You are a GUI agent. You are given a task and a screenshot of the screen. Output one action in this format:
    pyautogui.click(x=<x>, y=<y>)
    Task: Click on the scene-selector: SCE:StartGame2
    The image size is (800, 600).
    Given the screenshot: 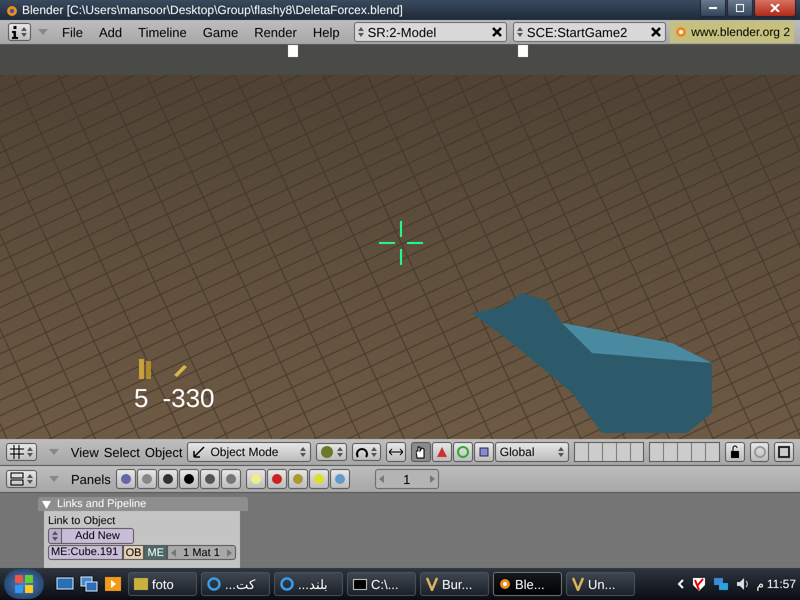 What is the action you would take?
    pyautogui.click(x=589, y=32)
    